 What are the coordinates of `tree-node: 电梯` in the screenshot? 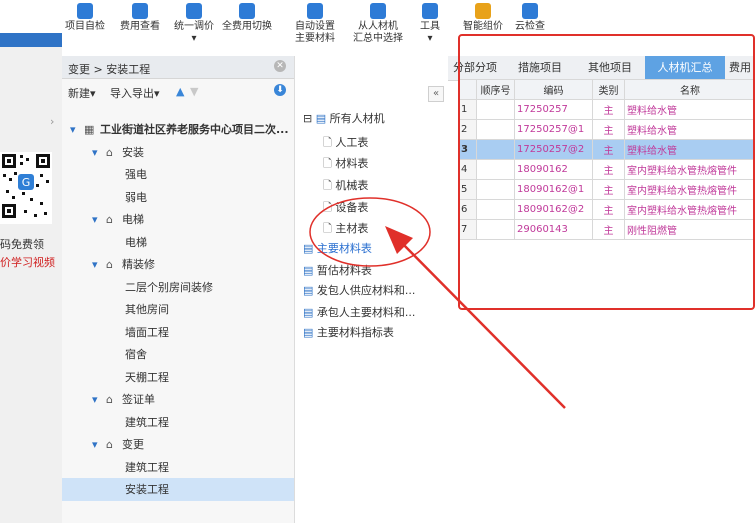 It's located at (178, 242).